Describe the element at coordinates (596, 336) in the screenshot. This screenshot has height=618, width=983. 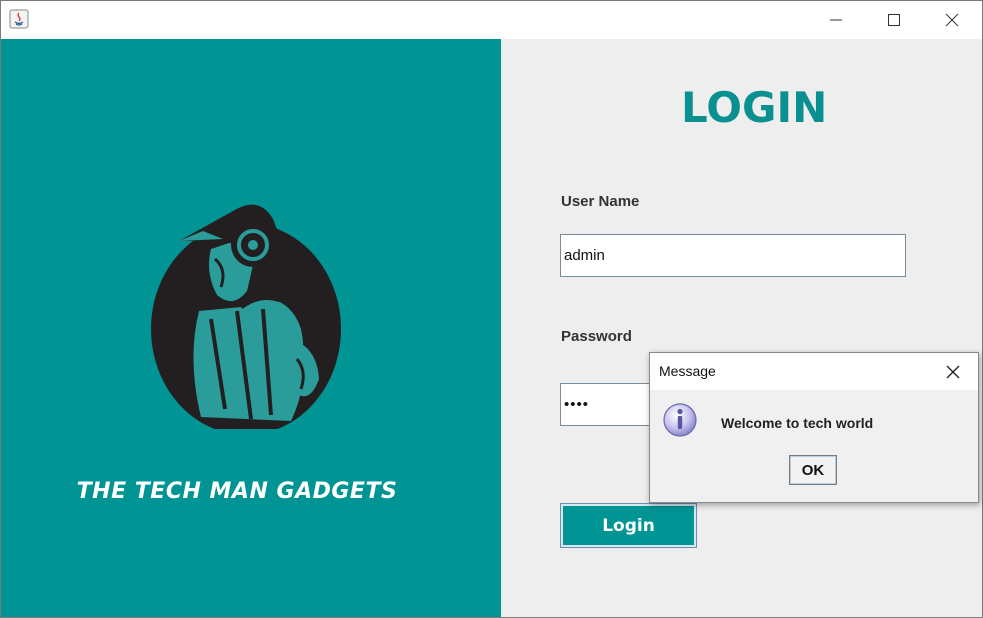
I see `password-label: Password` at that location.